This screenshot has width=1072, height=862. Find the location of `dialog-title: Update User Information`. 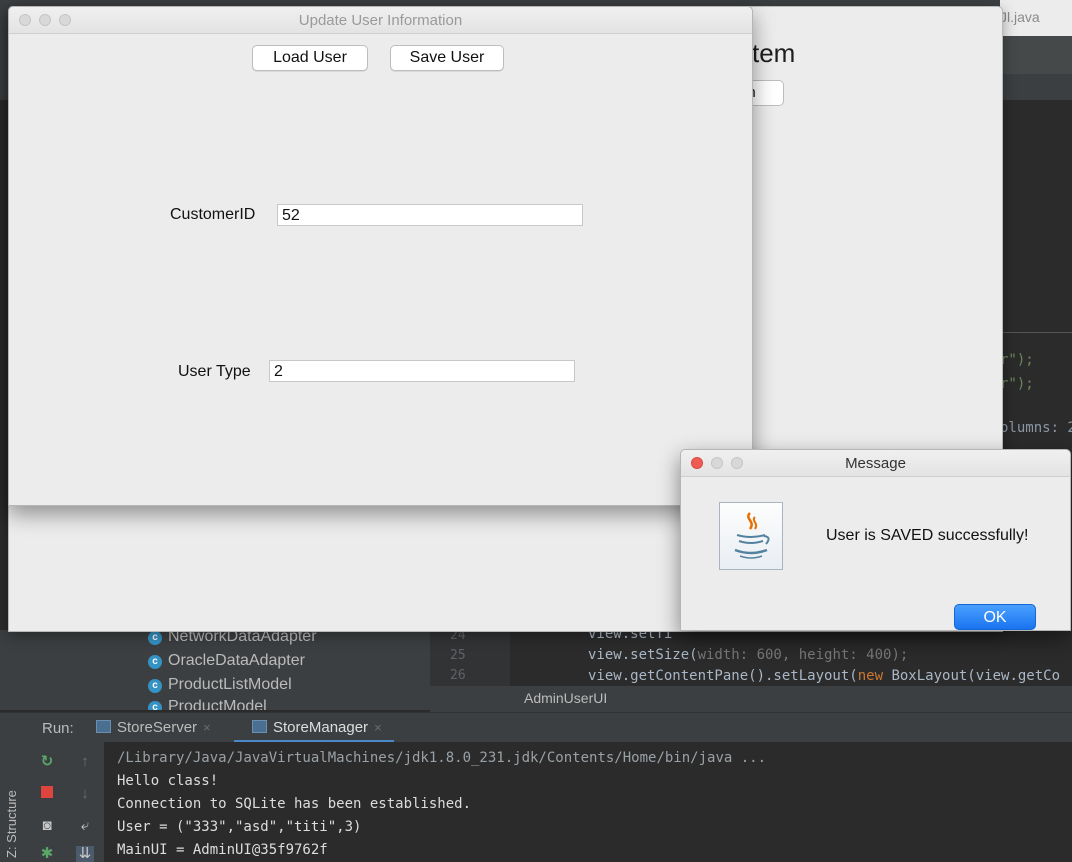

dialog-title: Update User Information is located at coordinates (380, 20).